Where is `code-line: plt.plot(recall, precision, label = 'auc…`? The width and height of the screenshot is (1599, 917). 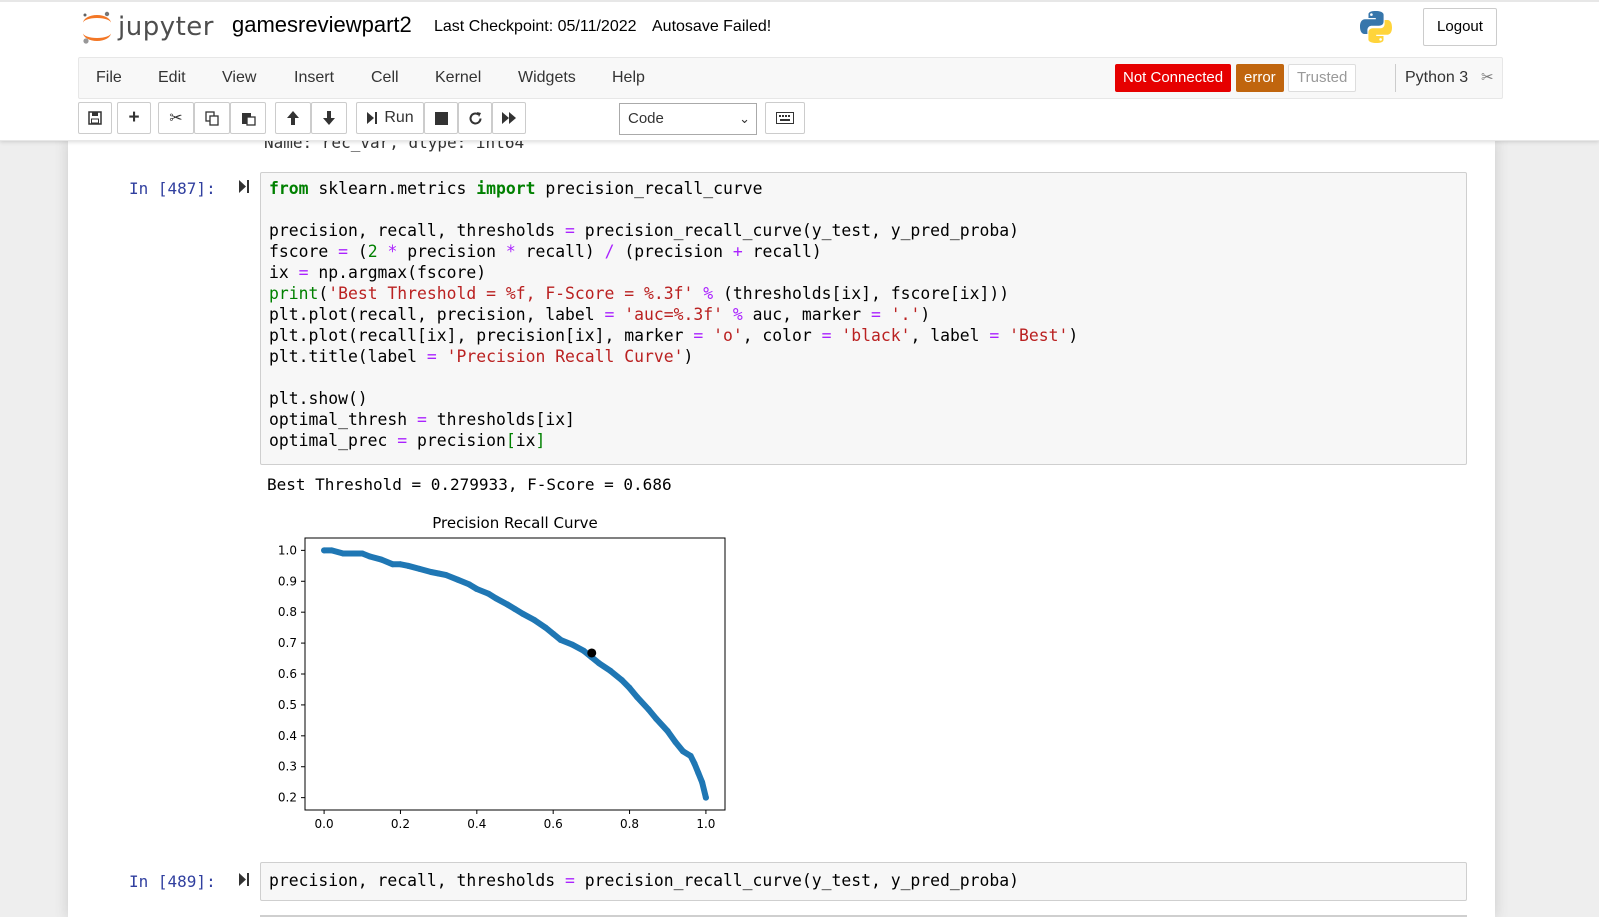
code-line: plt.plot(recall, precision, label = 'auc… is located at coordinates (600, 314).